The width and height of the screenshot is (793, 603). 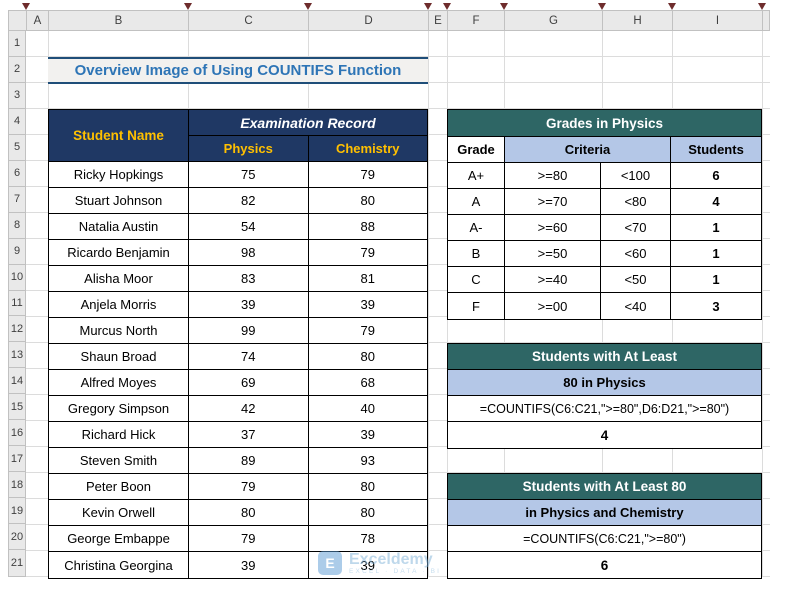 What do you see at coordinates (119, 513) in the screenshot?
I see `student-name-cell: Kevin Orwell` at bounding box center [119, 513].